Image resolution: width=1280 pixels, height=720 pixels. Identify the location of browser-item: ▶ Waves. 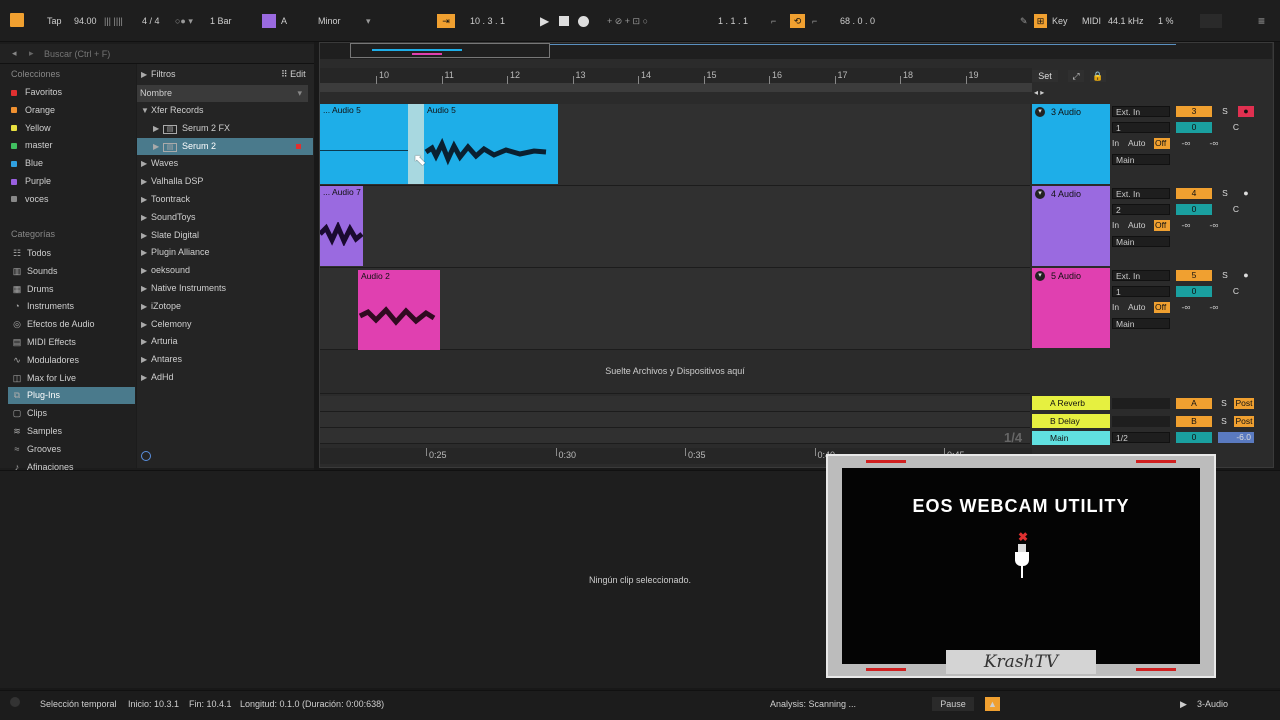
(225, 163).